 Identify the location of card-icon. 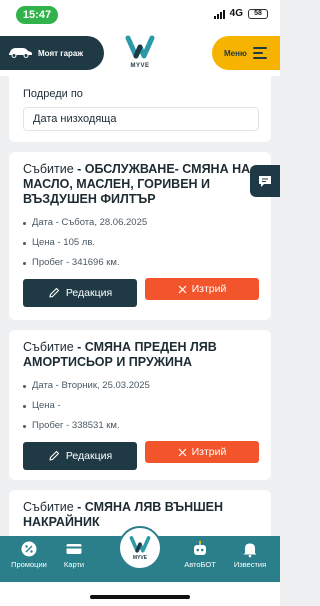
(74, 549).